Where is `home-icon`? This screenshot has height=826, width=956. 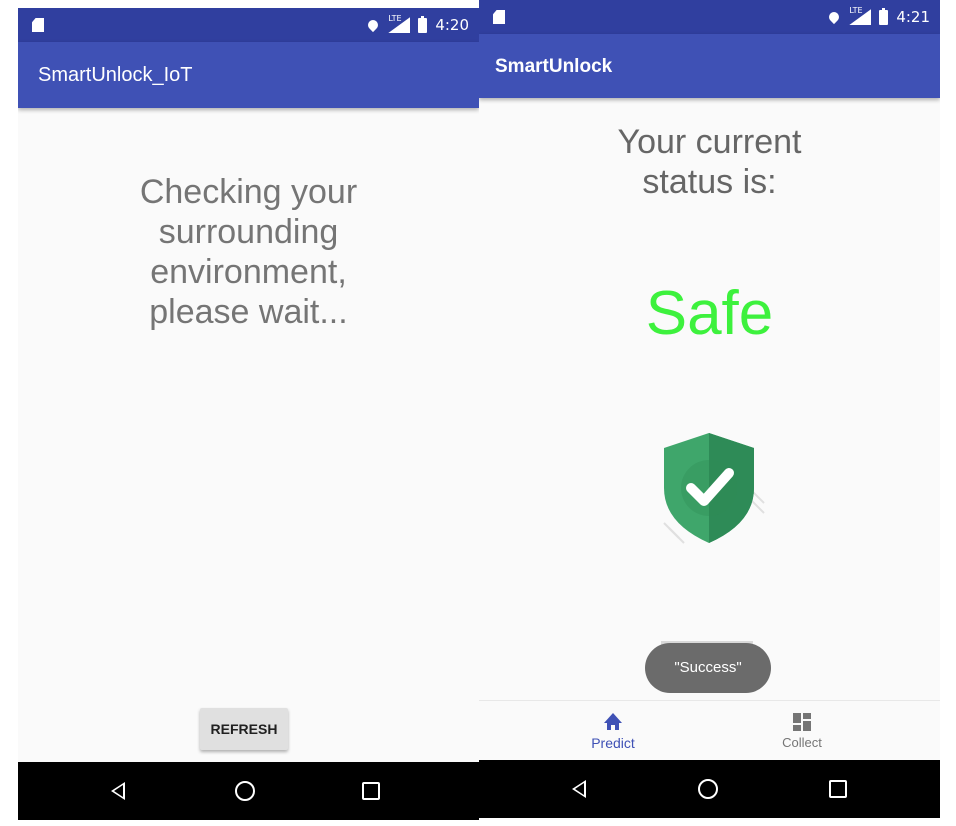 home-icon is located at coordinates (613, 722).